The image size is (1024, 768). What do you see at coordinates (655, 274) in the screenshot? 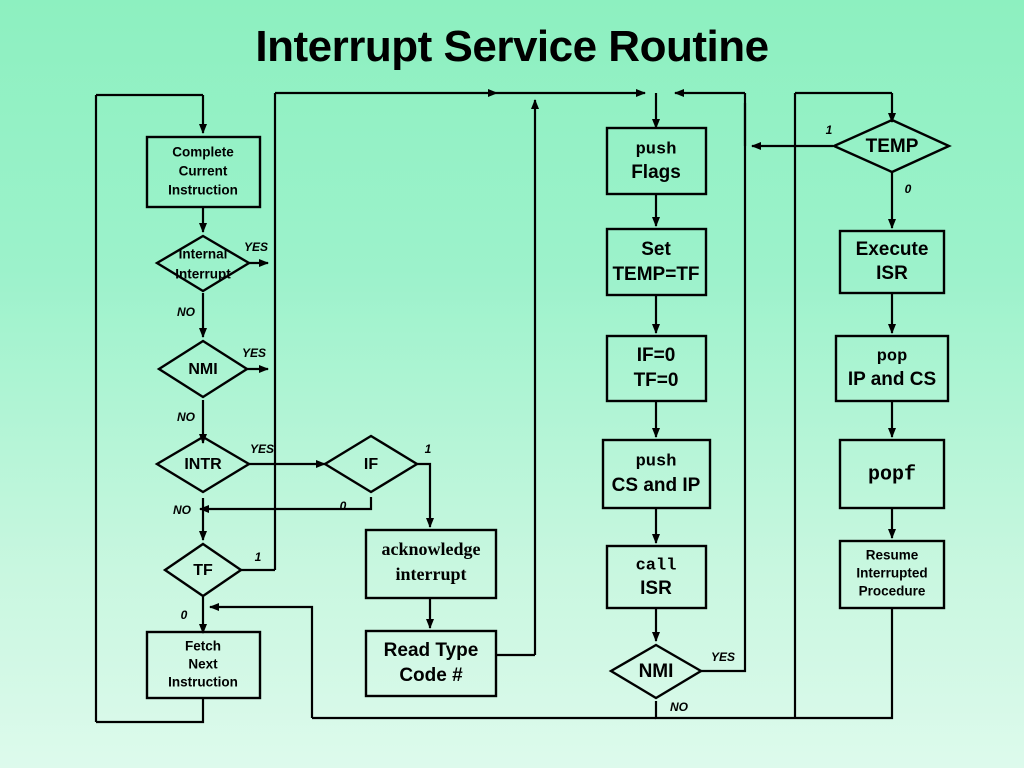
I see `node-label: TEMP=TF` at bounding box center [655, 274].